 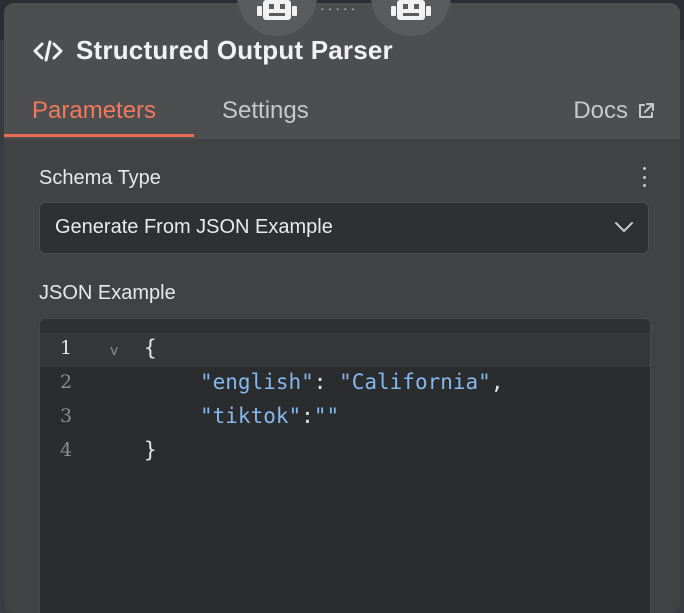 What do you see at coordinates (344, 228) in the screenshot?
I see `schema-type-select: Generate From JSON Example` at bounding box center [344, 228].